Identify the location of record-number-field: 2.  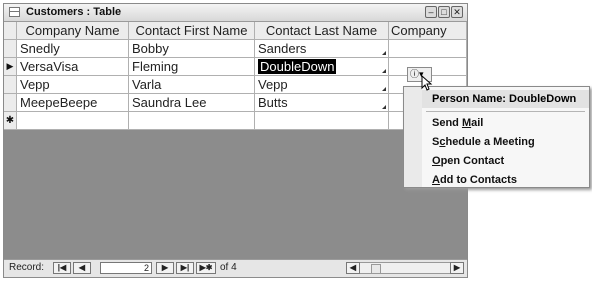
(126, 268).